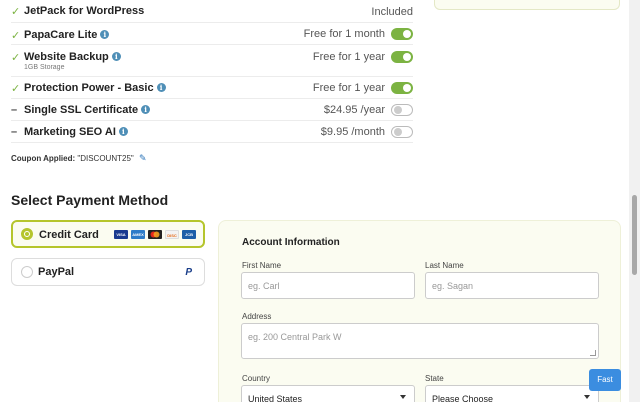  I want to click on addon-name: PapaCare Lite i, so click(67, 35).